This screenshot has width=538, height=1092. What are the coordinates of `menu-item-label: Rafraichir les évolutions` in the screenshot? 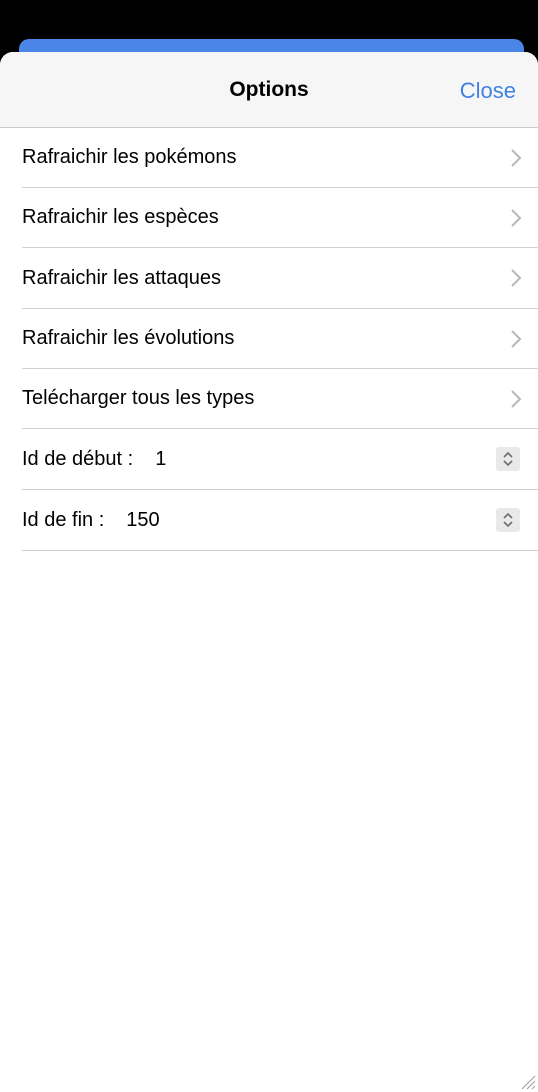 It's located at (128, 338).